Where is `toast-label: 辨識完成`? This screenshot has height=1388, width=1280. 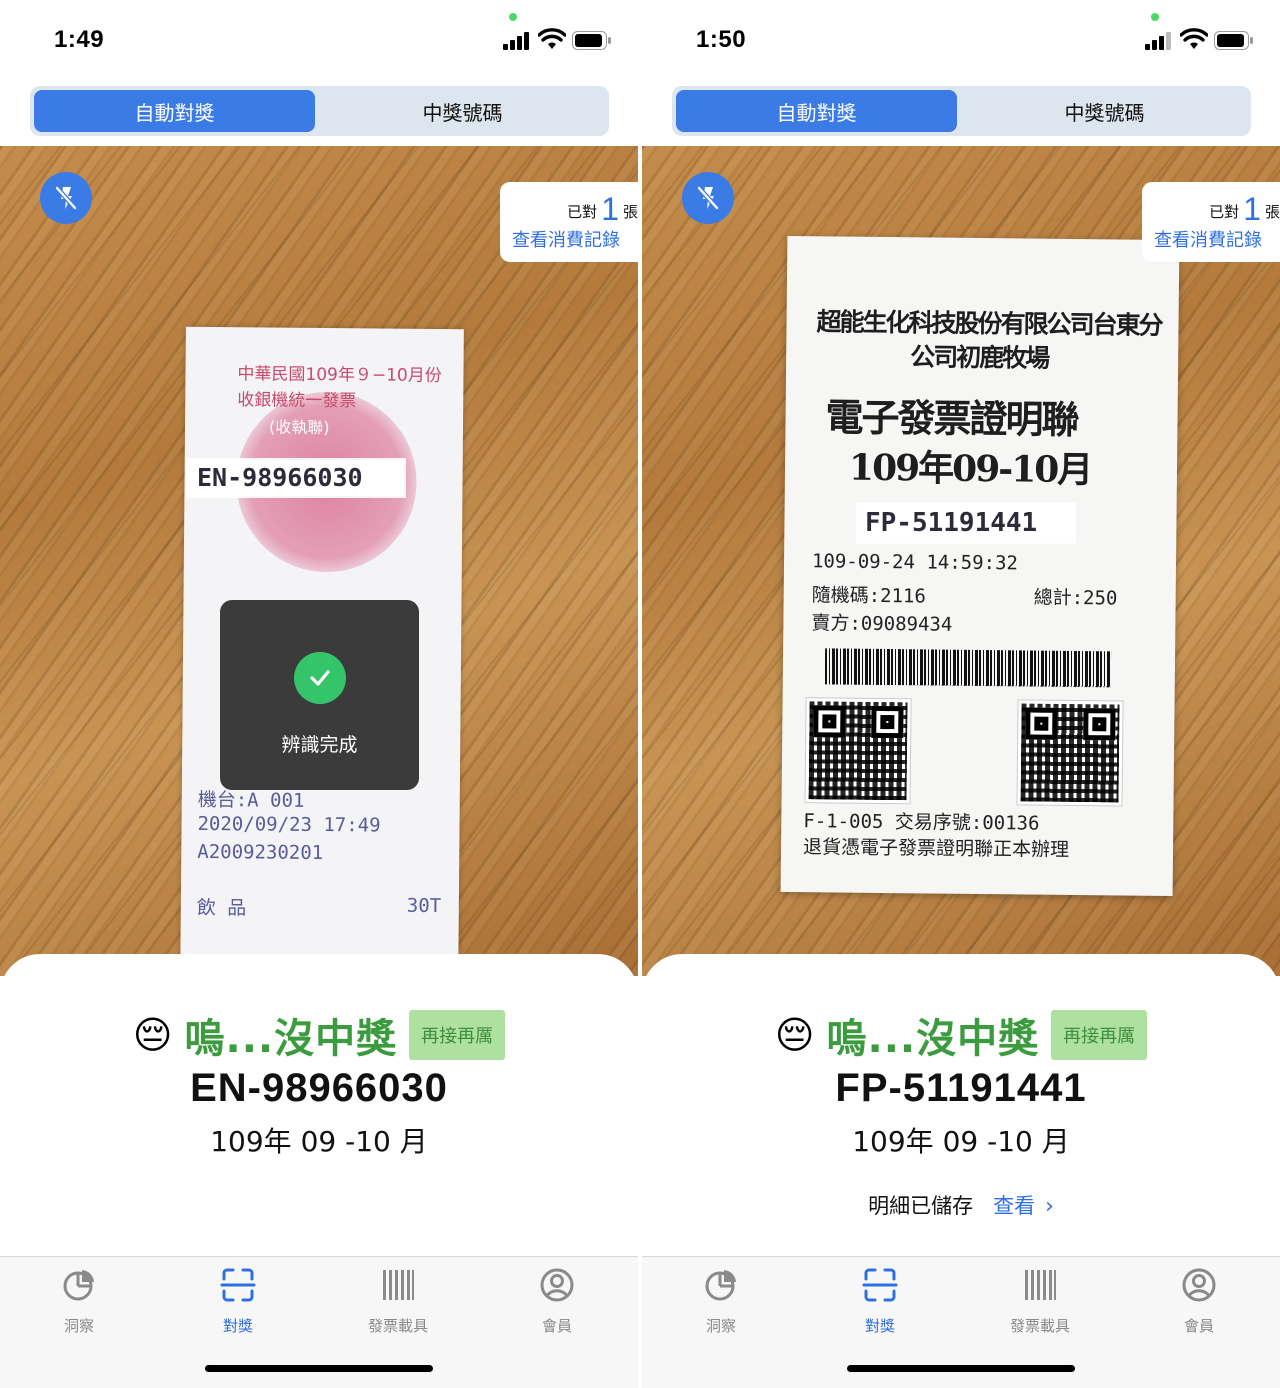
toast-label: 辨識完成 is located at coordinates (319, 745).